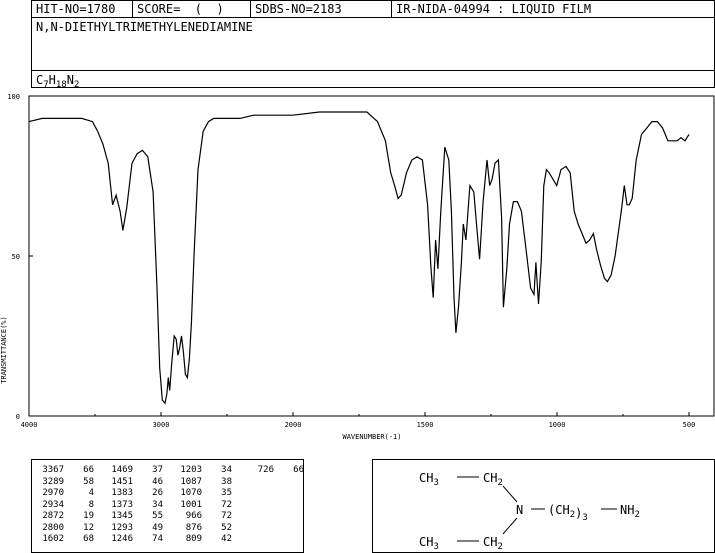 The height and width of the screenshot is (553, 715). What do you see at coordinates (493, 479) in the screenshot?
I see `structure-ch2-top: CH2` at bounding box center [493, 479].